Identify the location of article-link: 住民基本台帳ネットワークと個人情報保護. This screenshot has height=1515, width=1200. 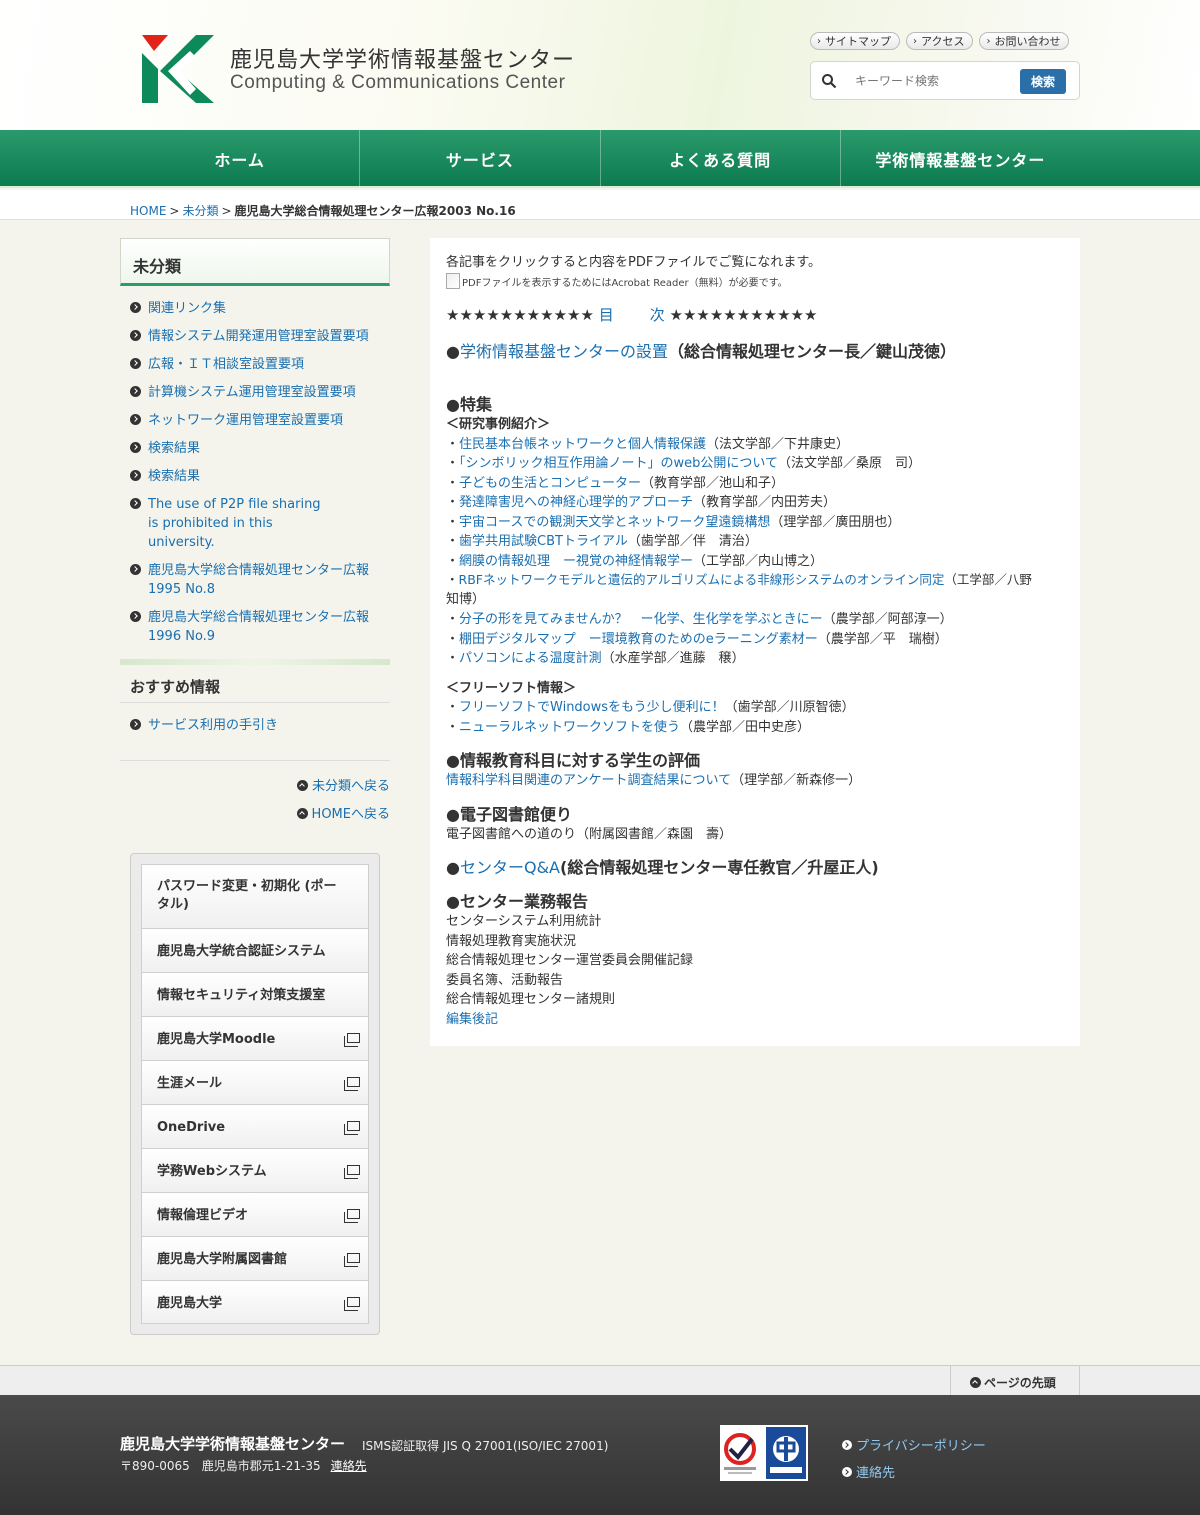
(582, 444).